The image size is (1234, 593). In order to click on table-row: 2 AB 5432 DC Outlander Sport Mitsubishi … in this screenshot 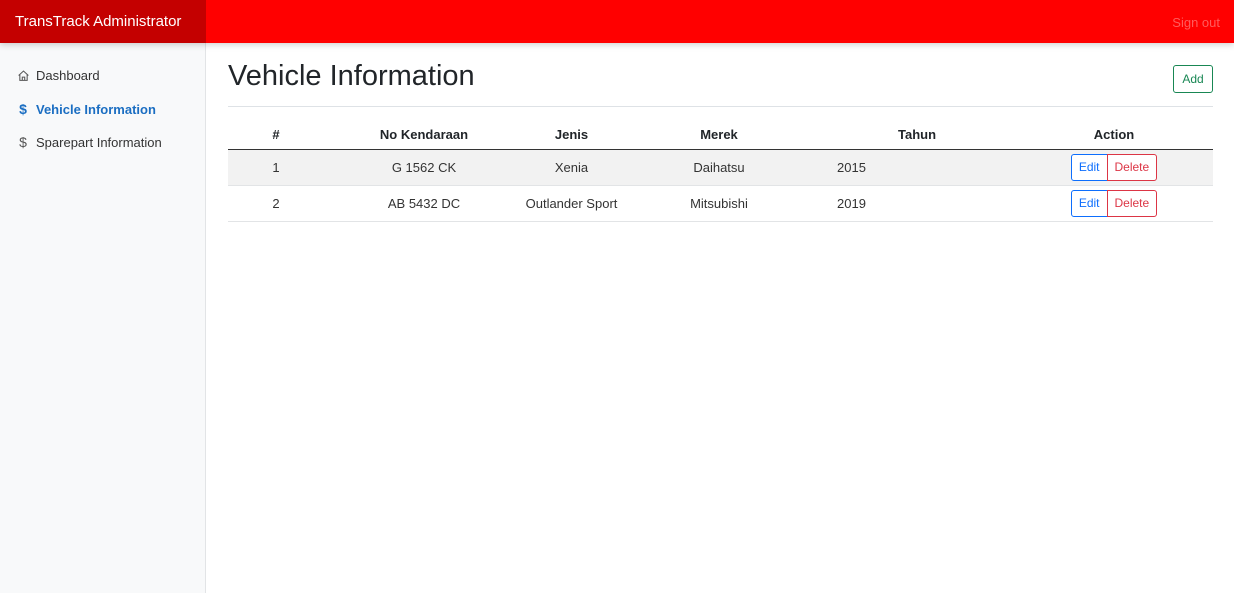, I will do `click(720, 203)`.